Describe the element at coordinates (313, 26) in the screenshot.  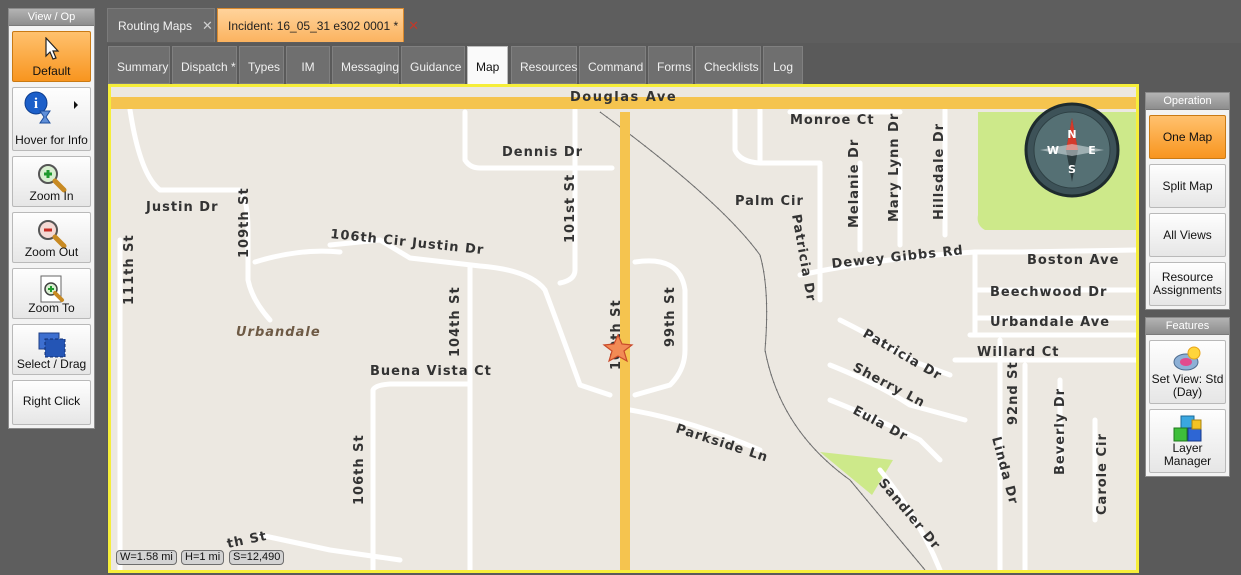
I see `tab-incident-label: Incident: 16_05_31 e302 0001 *` at that location.